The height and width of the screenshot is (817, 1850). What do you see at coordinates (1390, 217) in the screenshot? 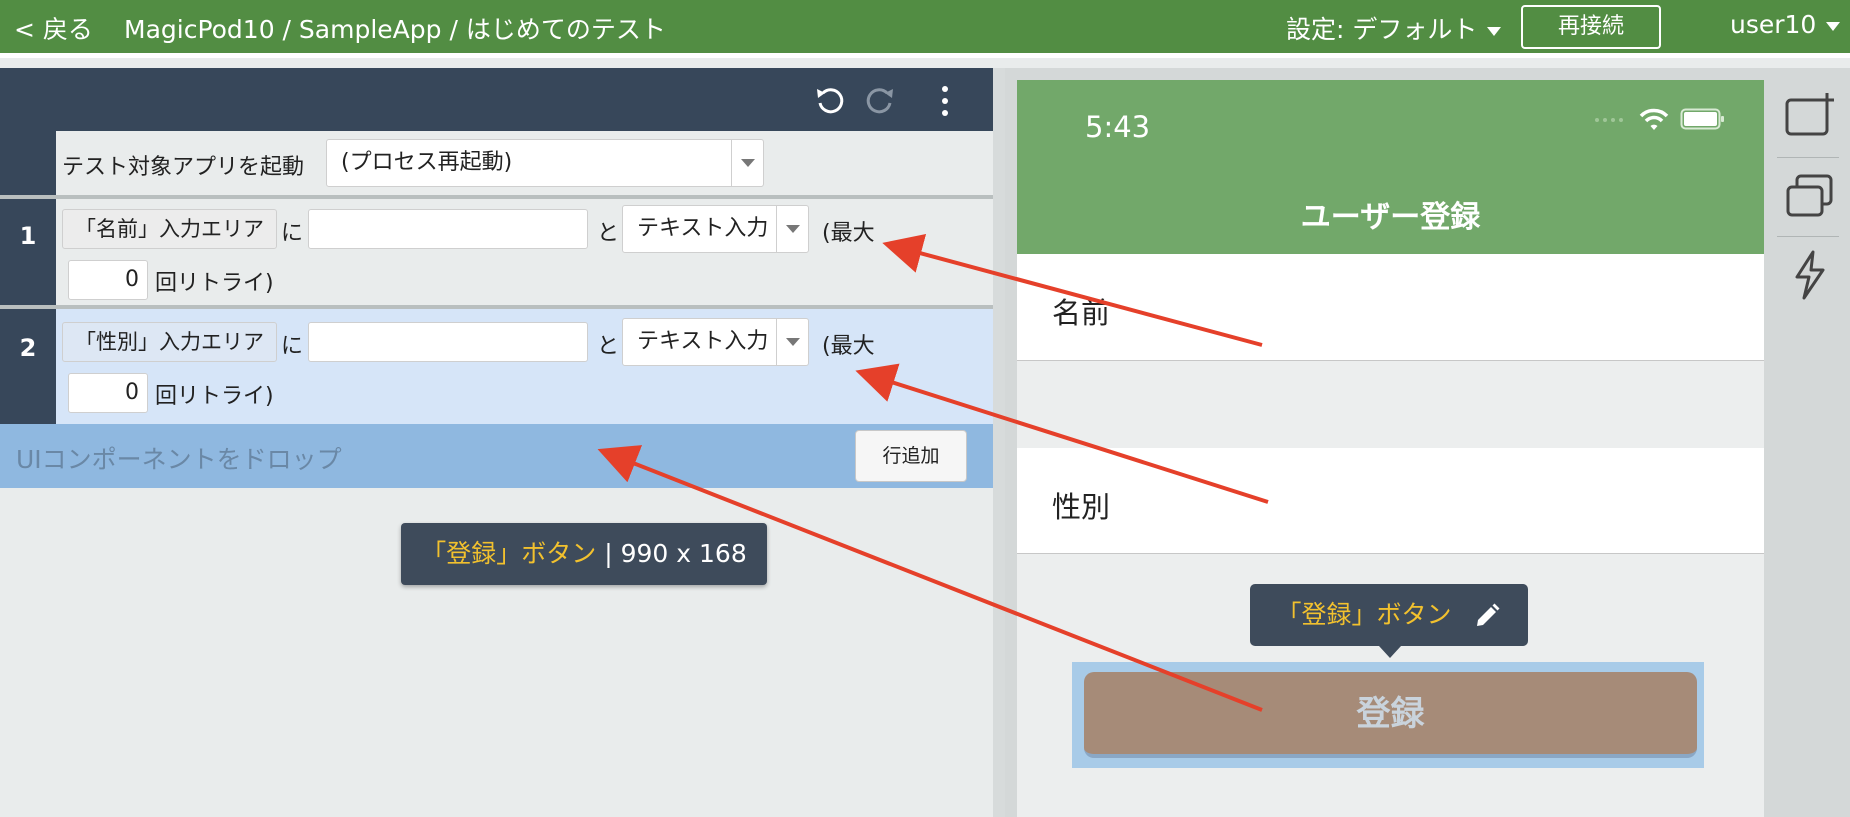
I see `screen-title: ユーザー登録` at bounding box center [1390, 217].